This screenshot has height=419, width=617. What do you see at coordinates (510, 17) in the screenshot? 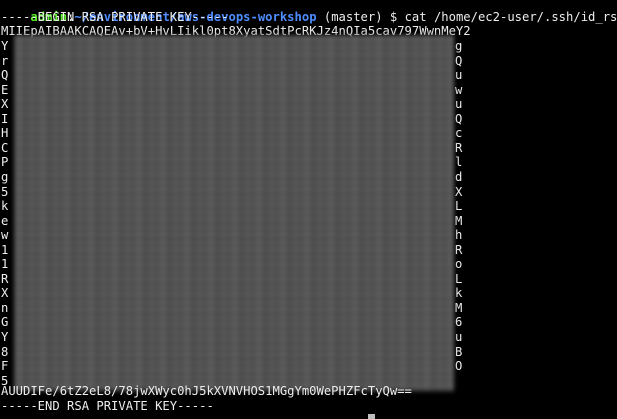
I see `command-text: cat /home/ec2-user/.ssh/id_rsa` at bounding box center [510, 17].